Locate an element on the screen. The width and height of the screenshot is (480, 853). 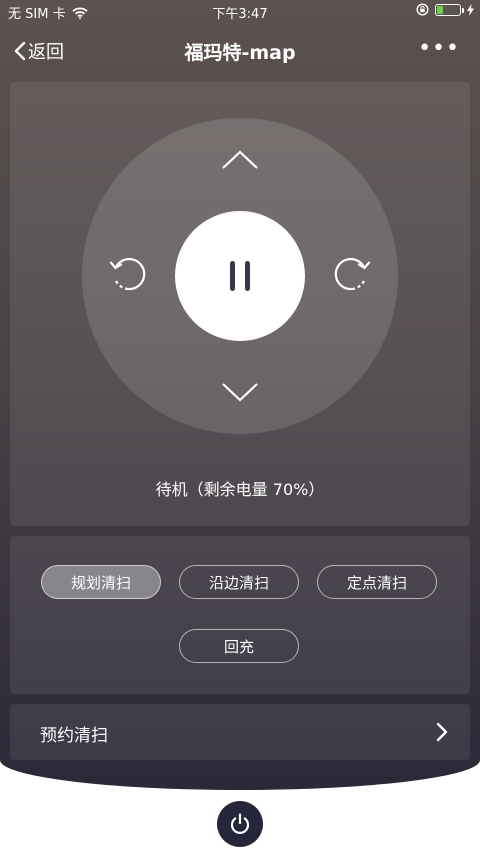
rotate-left-icon is located at coordinates (127, 274).